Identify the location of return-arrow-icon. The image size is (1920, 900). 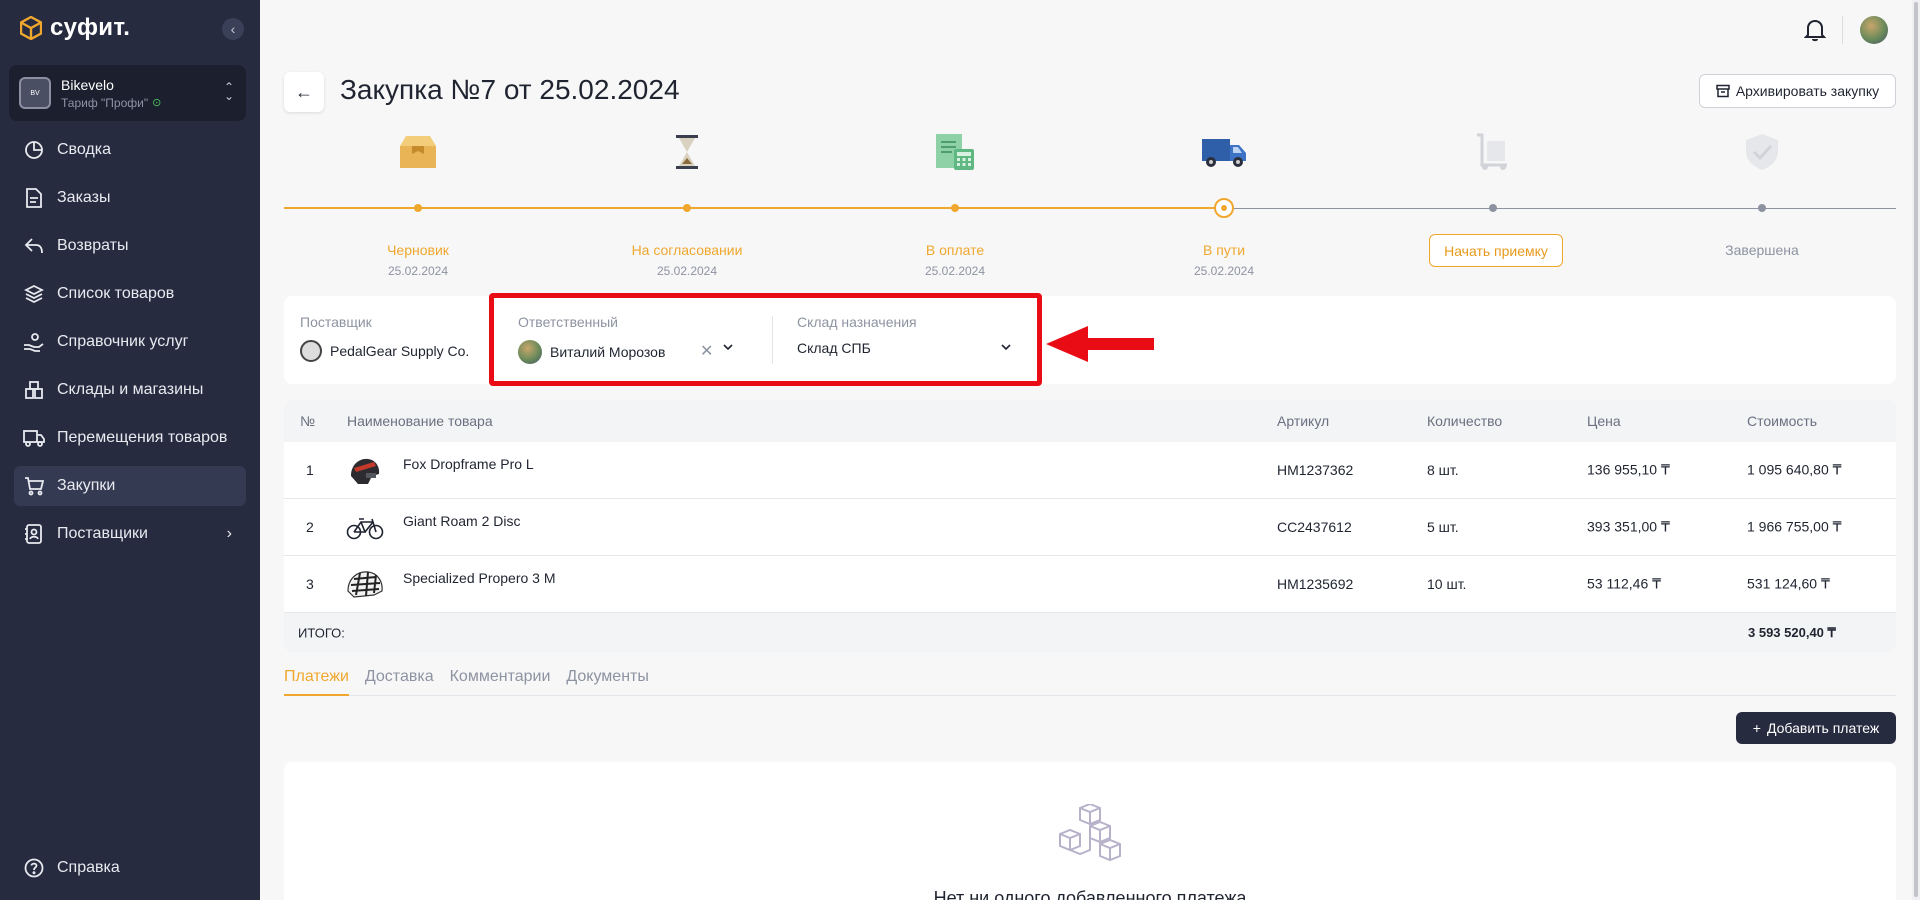
(34, 246).